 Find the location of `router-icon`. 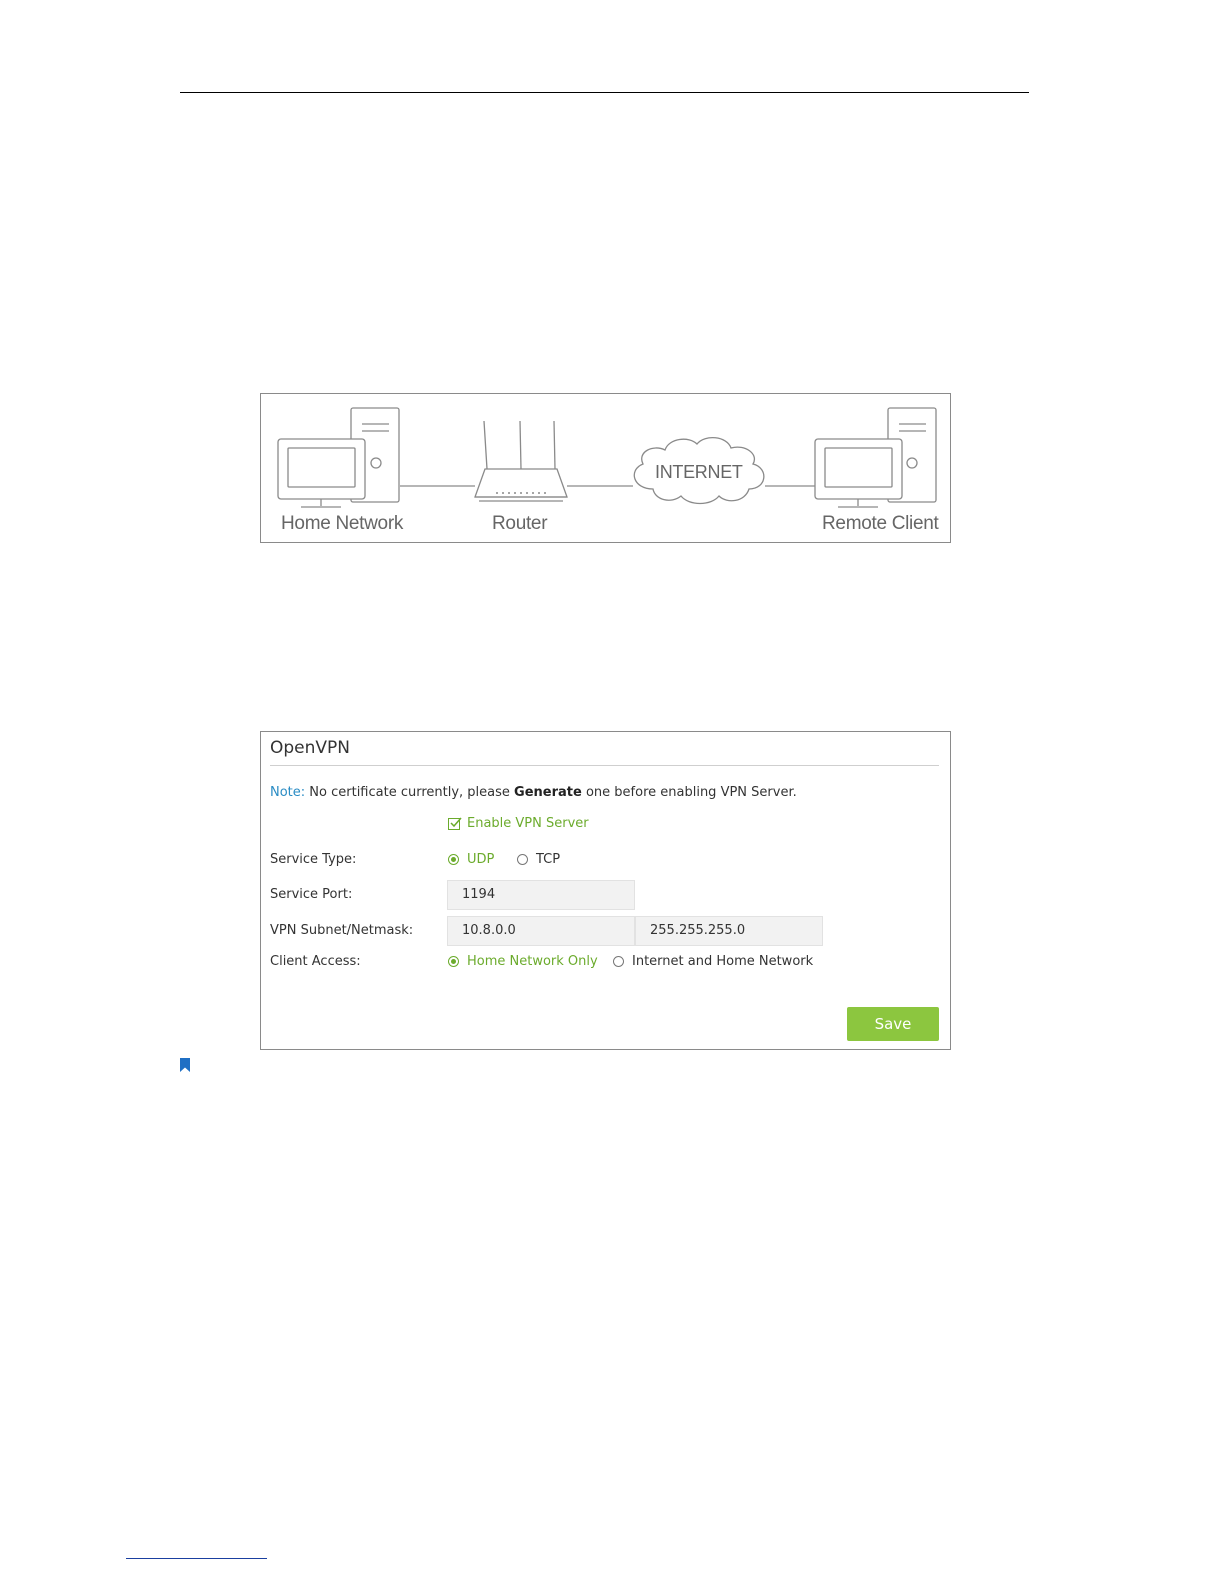

router-icon is located at coordinates (521, 461).